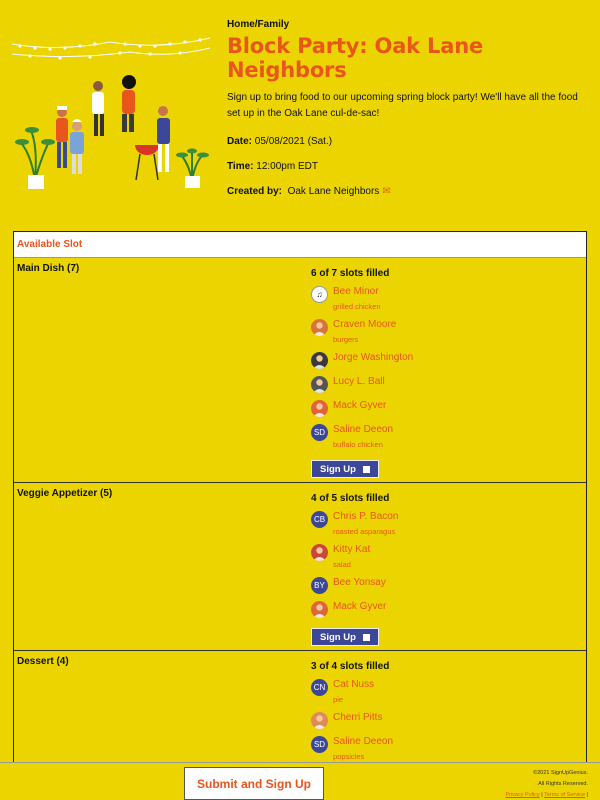 This screenshot has width=600, height=800. I want to click on participant: Lucy L. Ball, so click(448, 384).